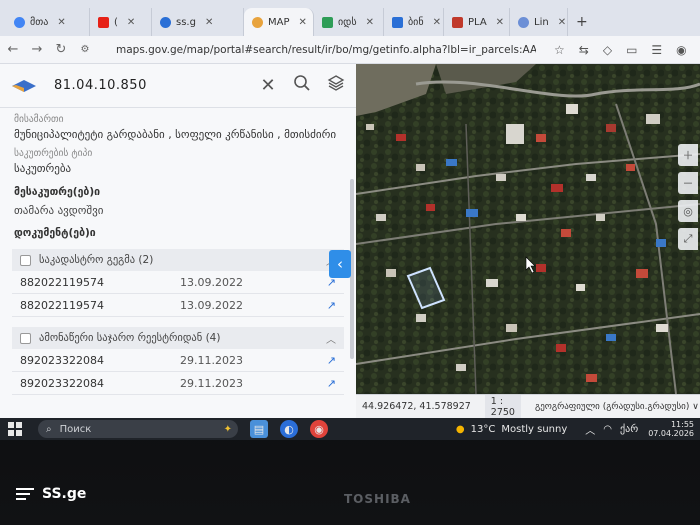 The width and height of the screenshot is (700, 525). I want to click on extensions-icon: ◇, so click(607, 50).